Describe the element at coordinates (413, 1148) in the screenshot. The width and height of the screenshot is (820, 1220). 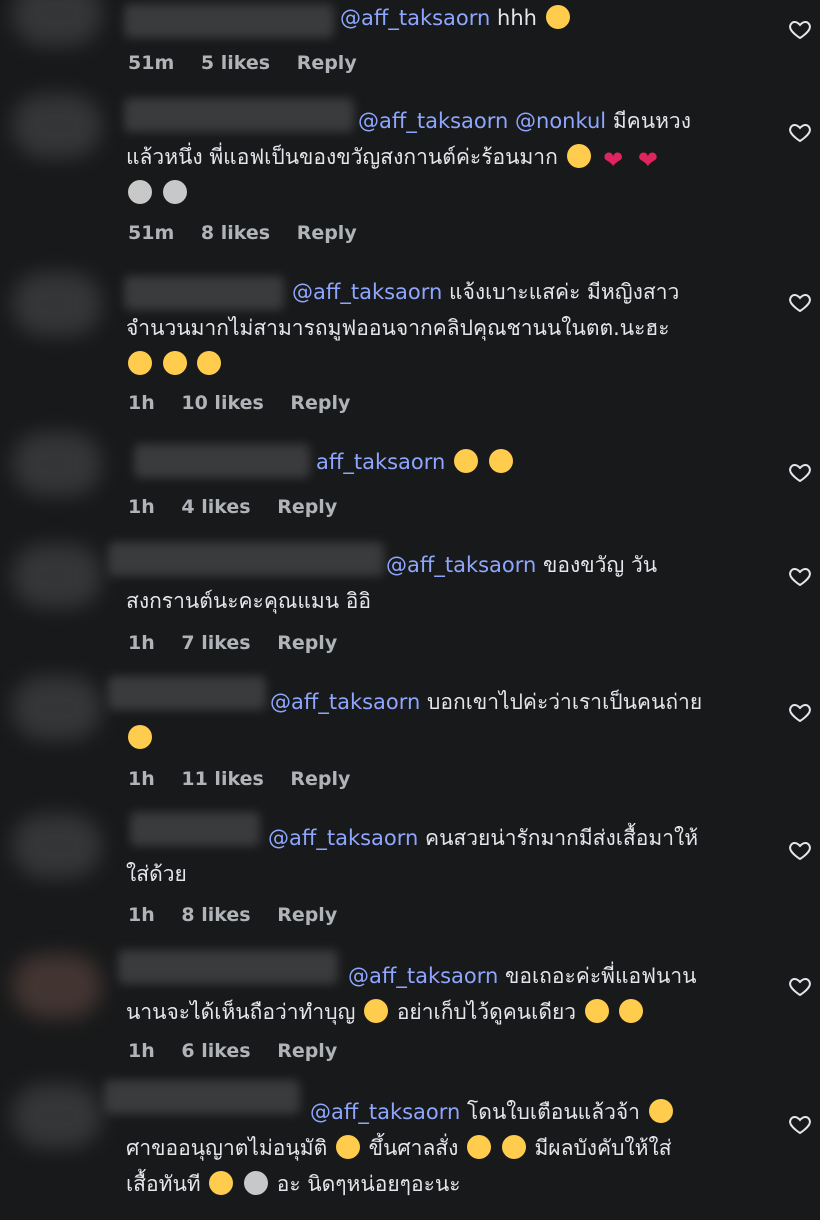
I see `comment-body-3: ขึ้นศาลสั่ง` at that location.